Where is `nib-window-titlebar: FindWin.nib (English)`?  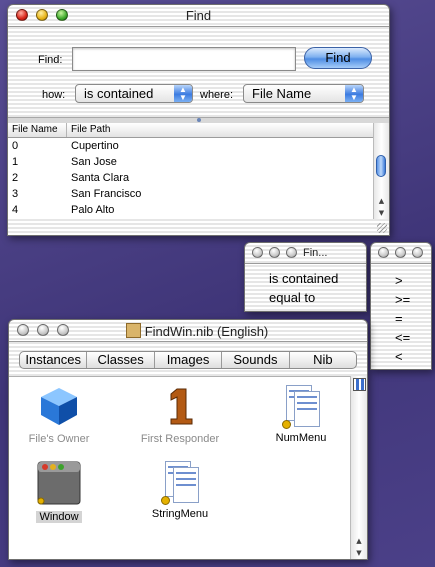 nib-window-titlebar: FindWin.nib (English) is located at coordinates (188, 331).